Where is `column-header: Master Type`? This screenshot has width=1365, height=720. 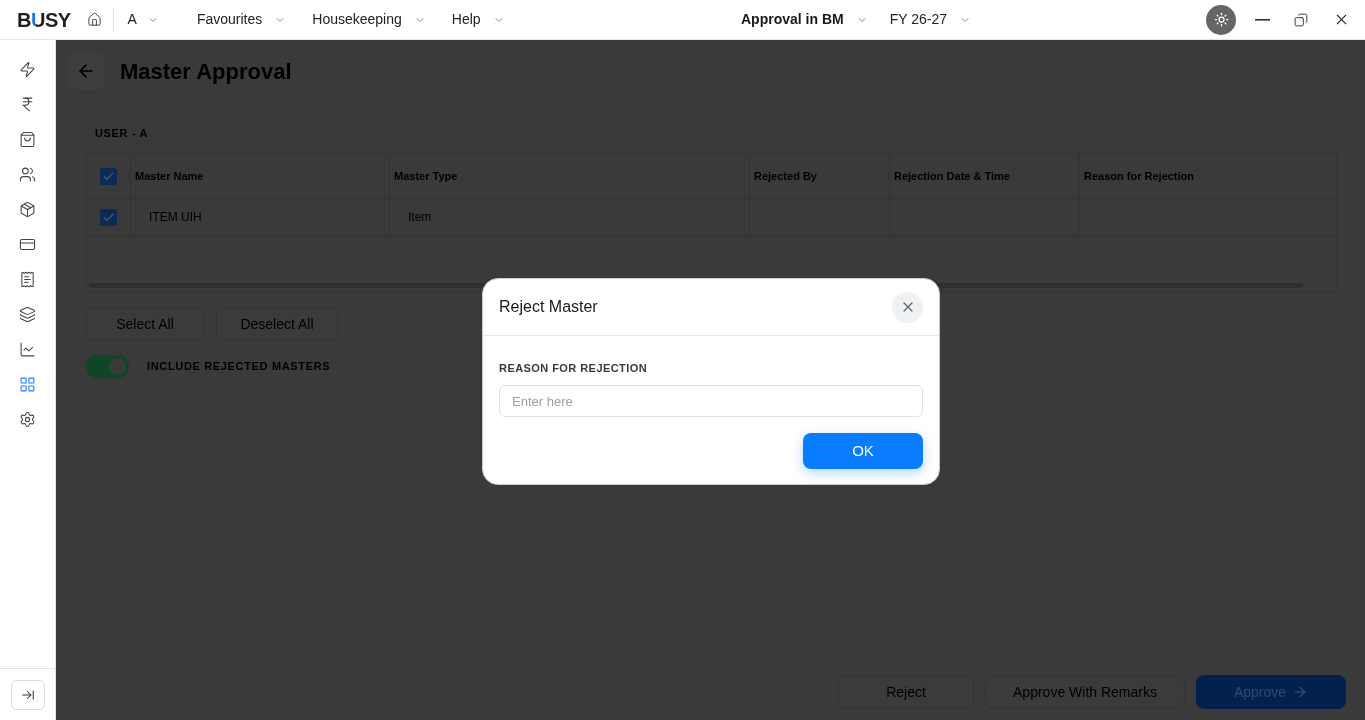
column-header: Master Type is located at coordinates (570, 176).